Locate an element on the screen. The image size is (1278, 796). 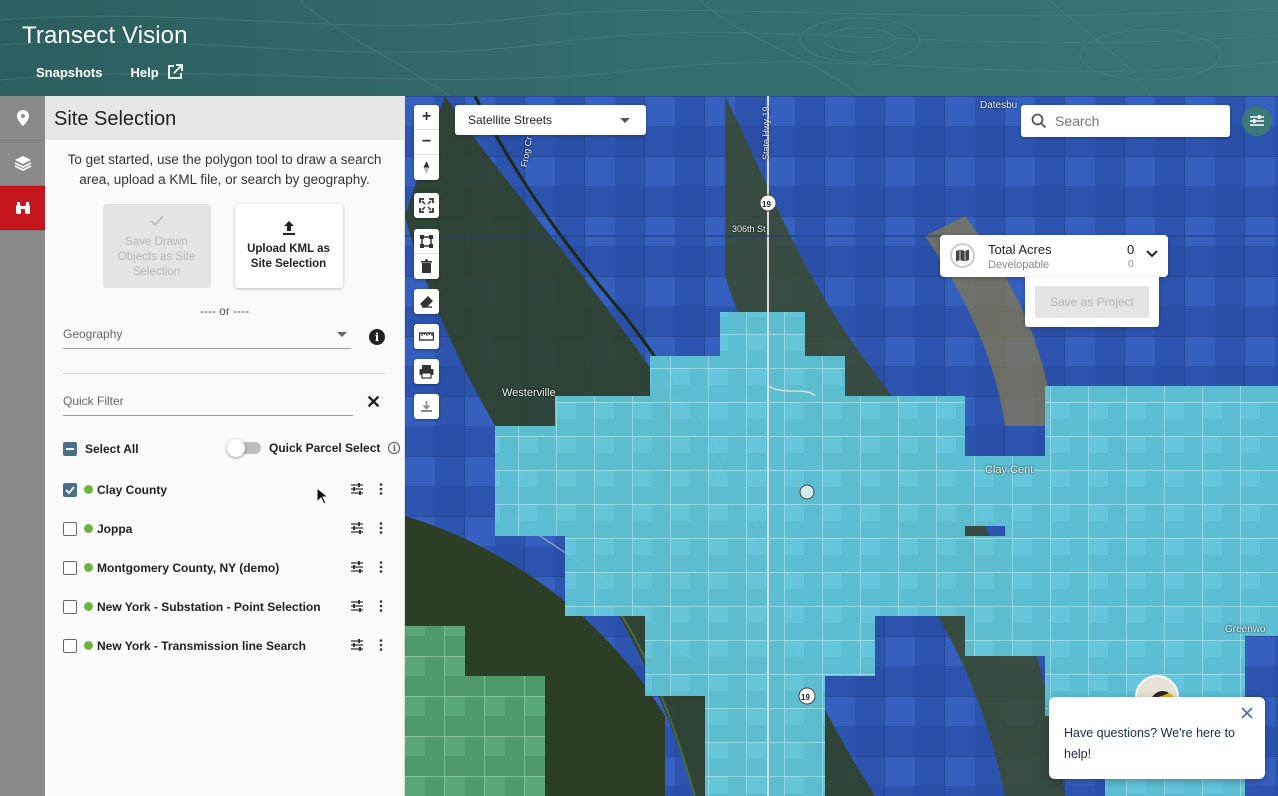
folded-map-icon is located at coordinates (962, 255).